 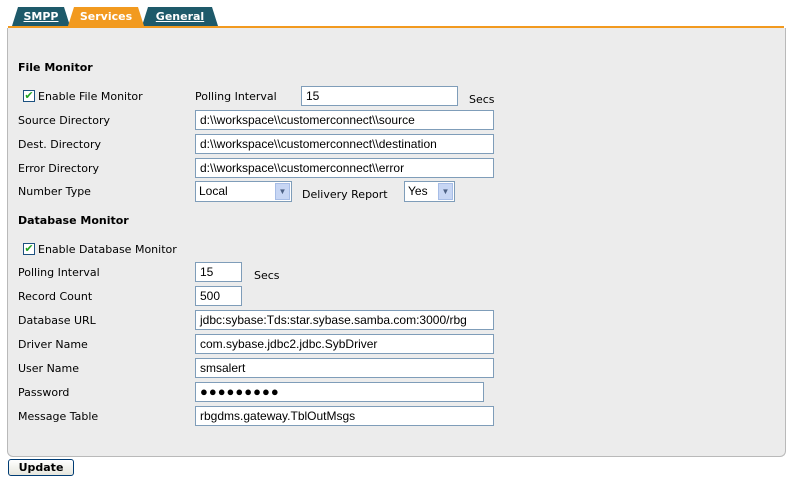 I want to click on update-button: Update, so click(x=41, y=467).